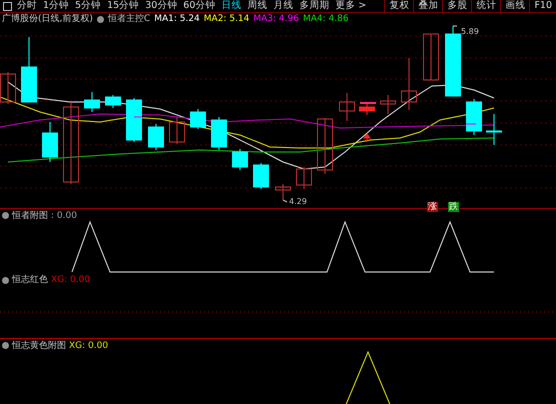 Image resolution: width=556 pixels, height=404 pixels. What do you see at coordinates (257, 6) in the screenshot?
I see `period-tab: 周线` at bounding box center [257, 6].